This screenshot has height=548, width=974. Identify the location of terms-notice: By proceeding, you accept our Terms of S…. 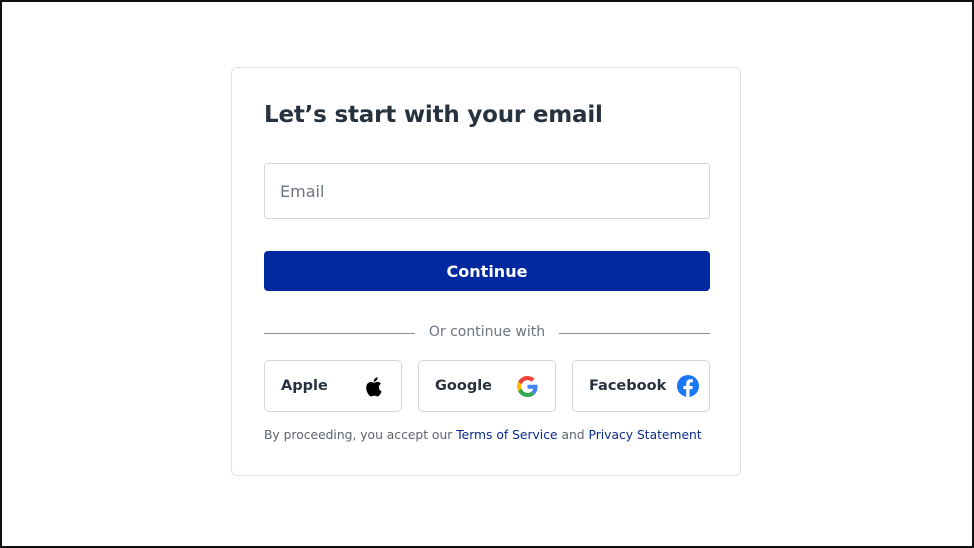
(483, 435).